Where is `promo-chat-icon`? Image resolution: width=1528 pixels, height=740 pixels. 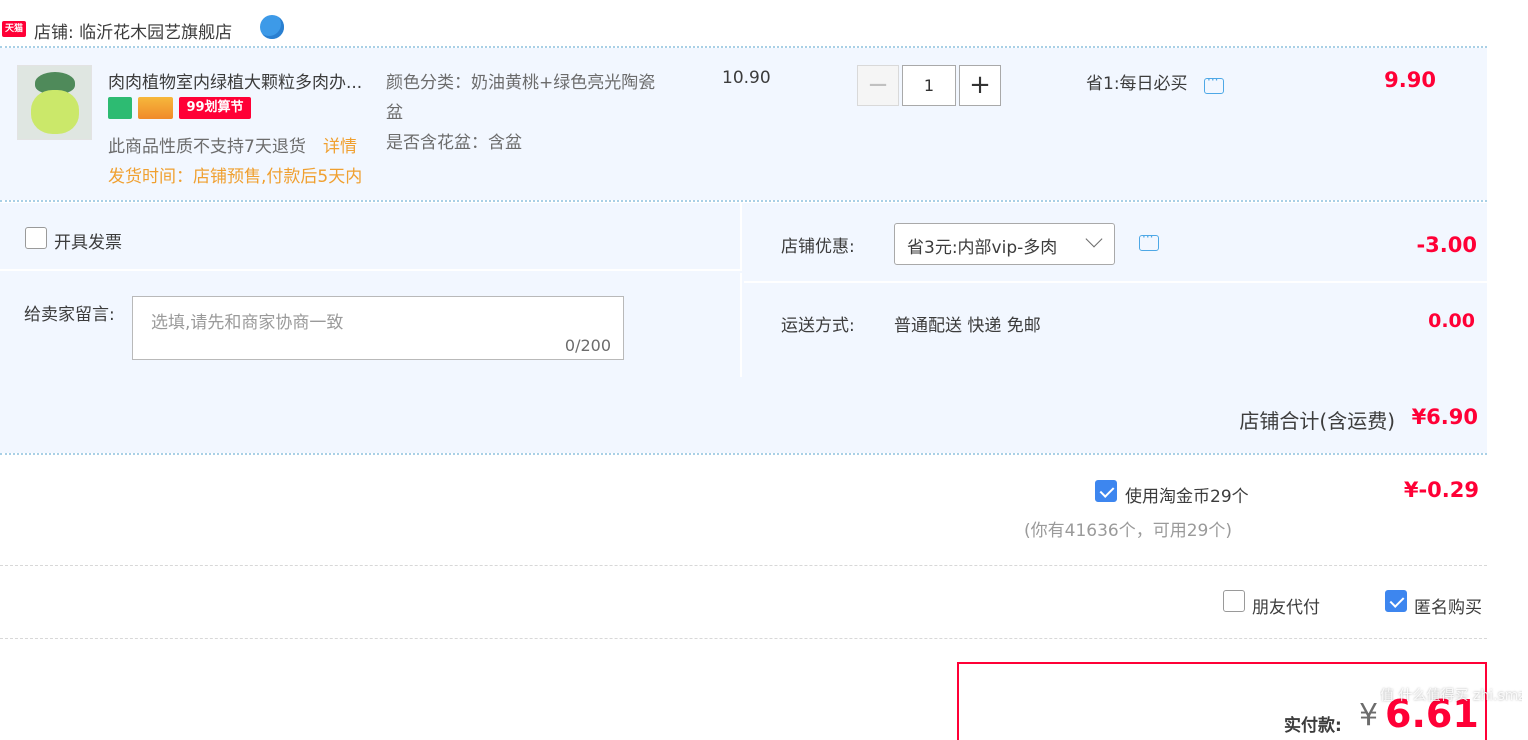 promo-chat-icon is located at coordinates (1214, 83).